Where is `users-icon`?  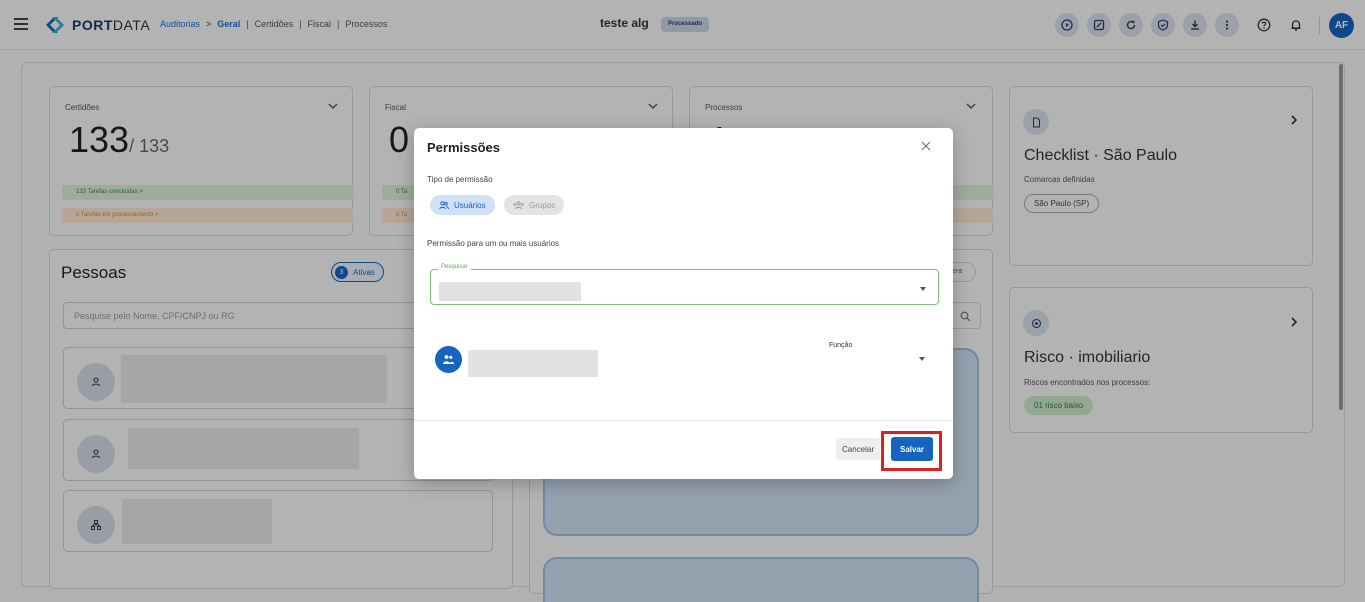 users-icon is located at coordinates (444, 204).